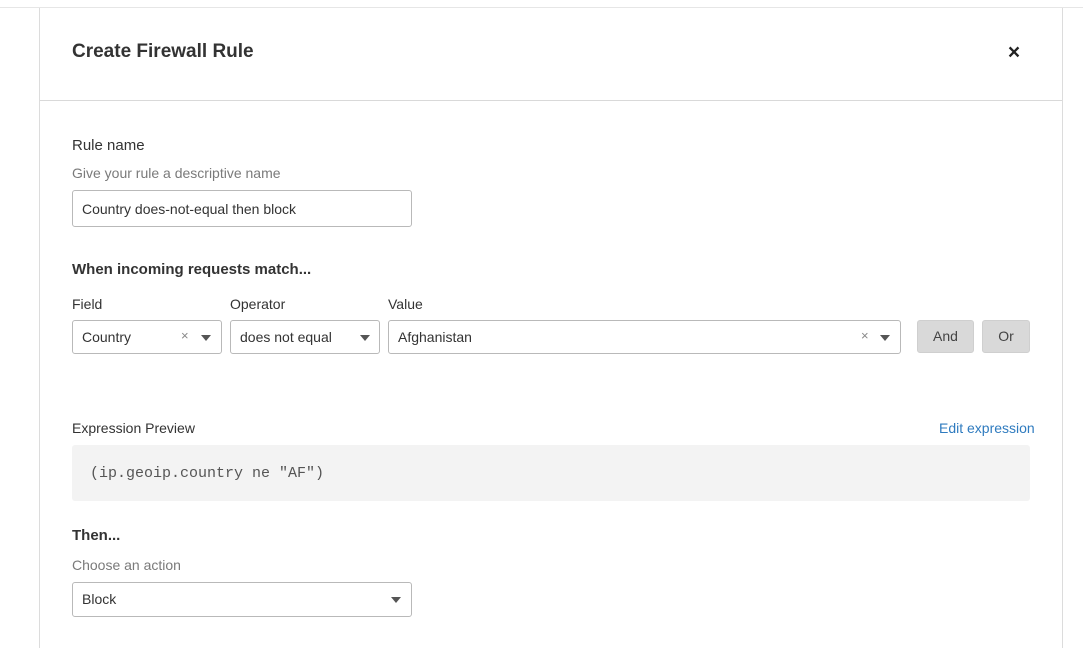 The height and width of the screenshot is (648, 1083). Describe the element at coordinates (207, 473) in the screenshot. I see `expression-code: (ip.geoip.country ne "AF")` at that location.